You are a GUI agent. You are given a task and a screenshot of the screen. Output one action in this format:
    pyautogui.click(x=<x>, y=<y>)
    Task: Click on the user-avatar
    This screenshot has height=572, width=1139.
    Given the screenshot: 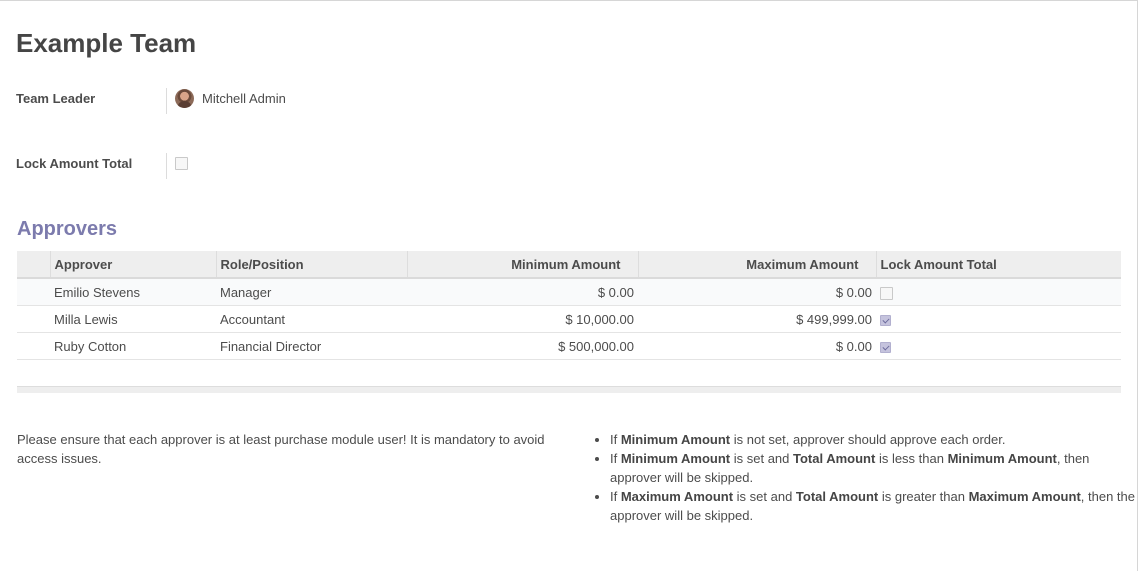 What is the action you would take?
    pyautogui.click(x=184, y=98)
    